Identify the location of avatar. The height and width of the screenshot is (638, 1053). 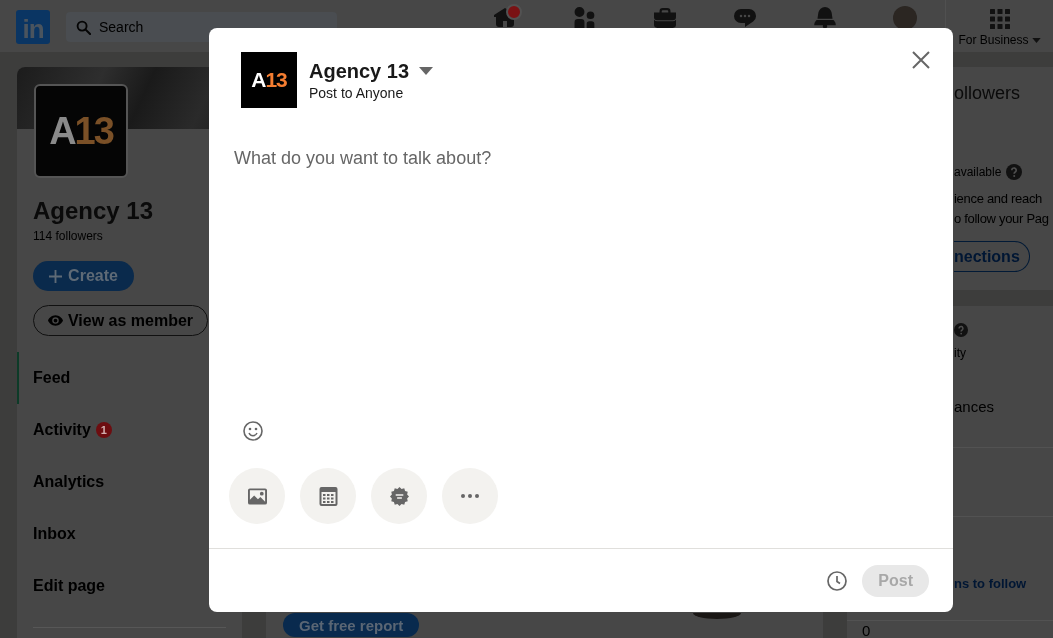
(905, 18).